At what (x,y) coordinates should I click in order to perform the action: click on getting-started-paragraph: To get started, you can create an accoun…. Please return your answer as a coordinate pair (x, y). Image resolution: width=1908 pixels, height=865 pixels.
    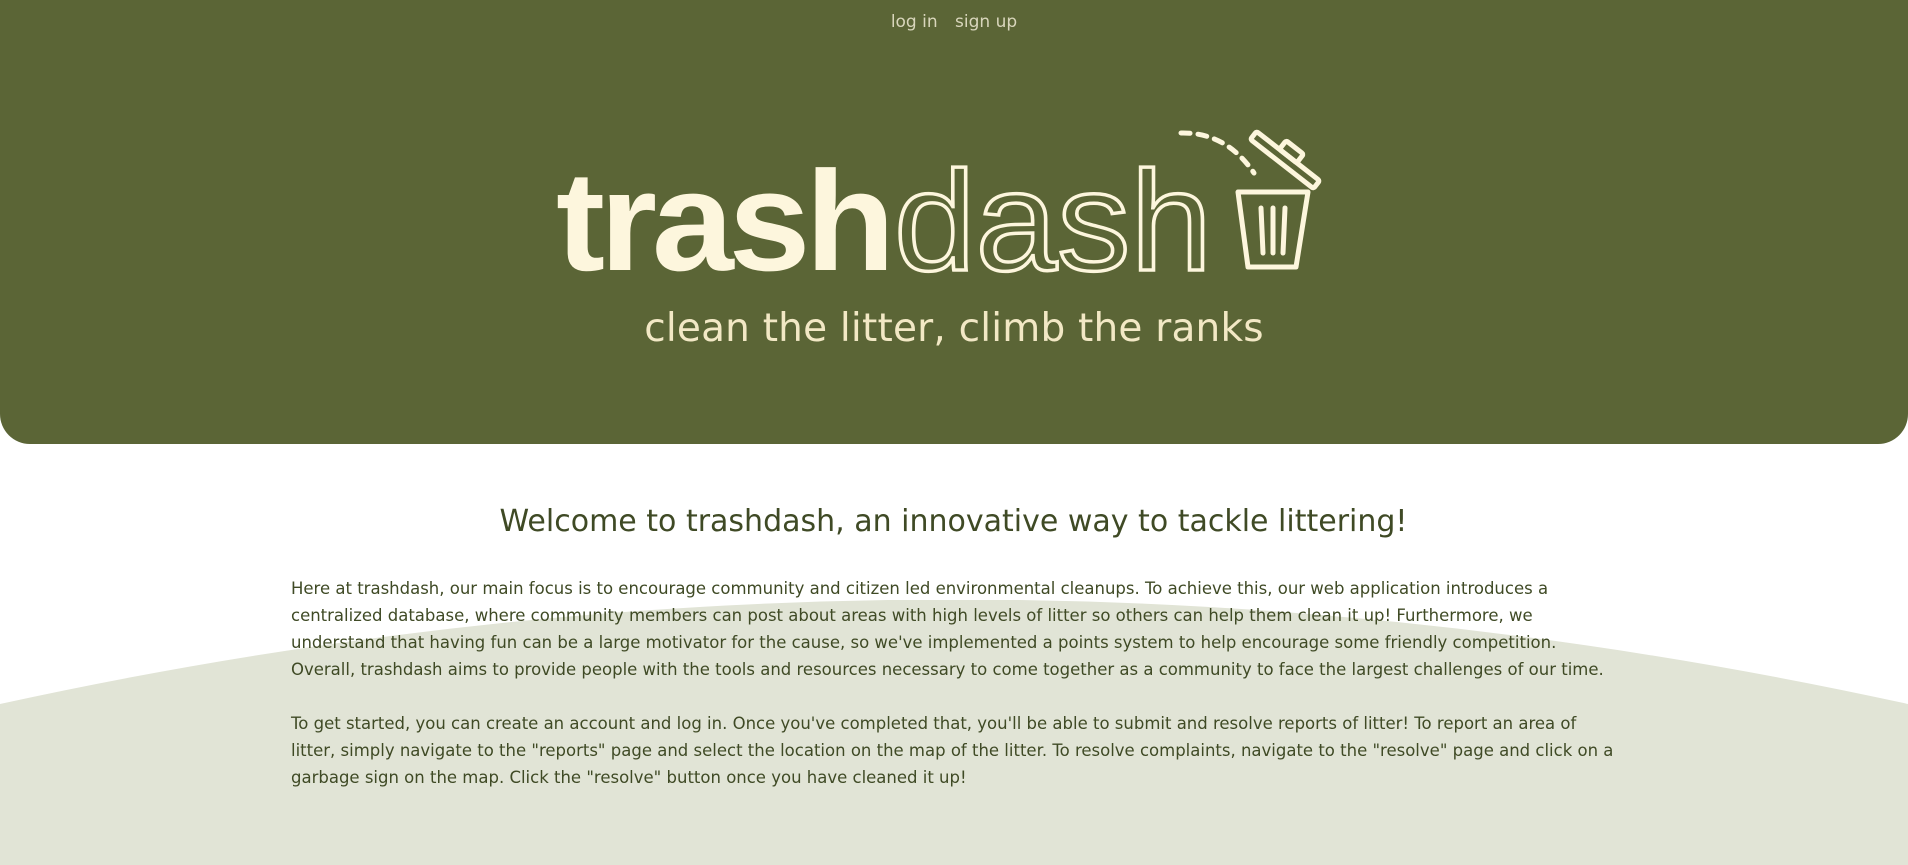
    Looking at the image, I should click on (952, 750).